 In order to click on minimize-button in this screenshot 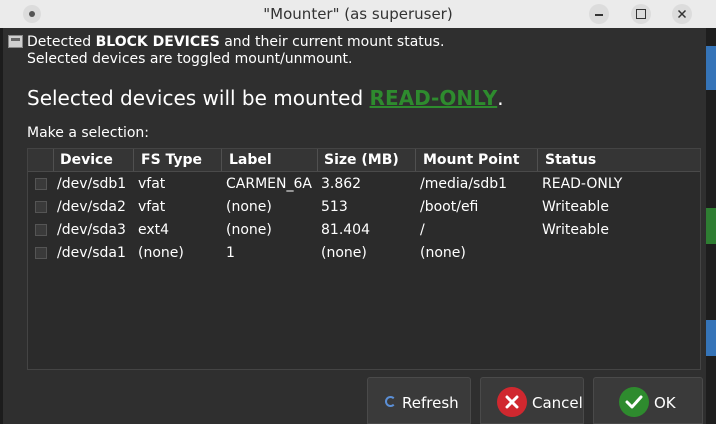, I will do `click(599, 14)`.